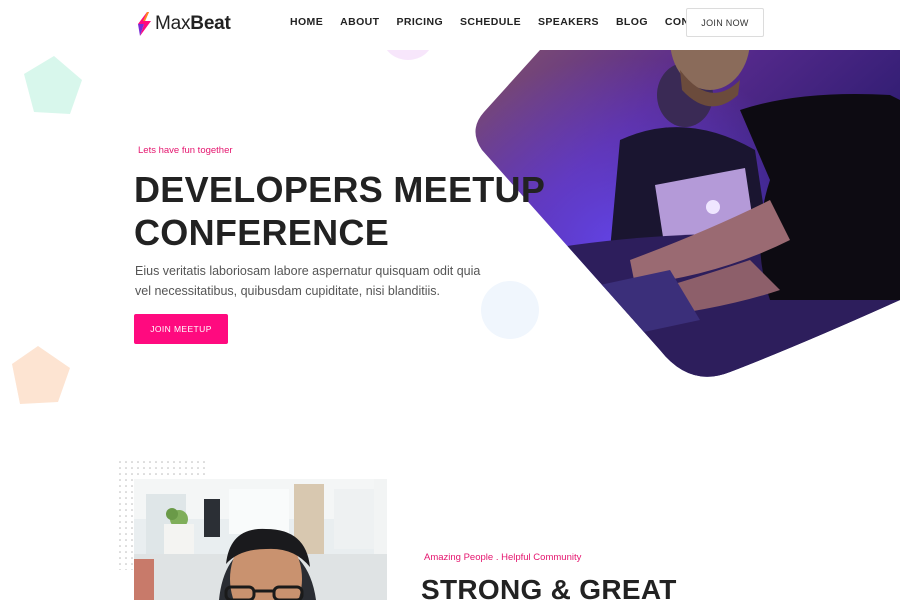 The image size is (900, 600). Describe the element at coordinates (549, 587) in the screenshot. I see `about-title: STRONG & GREAT` at that location.